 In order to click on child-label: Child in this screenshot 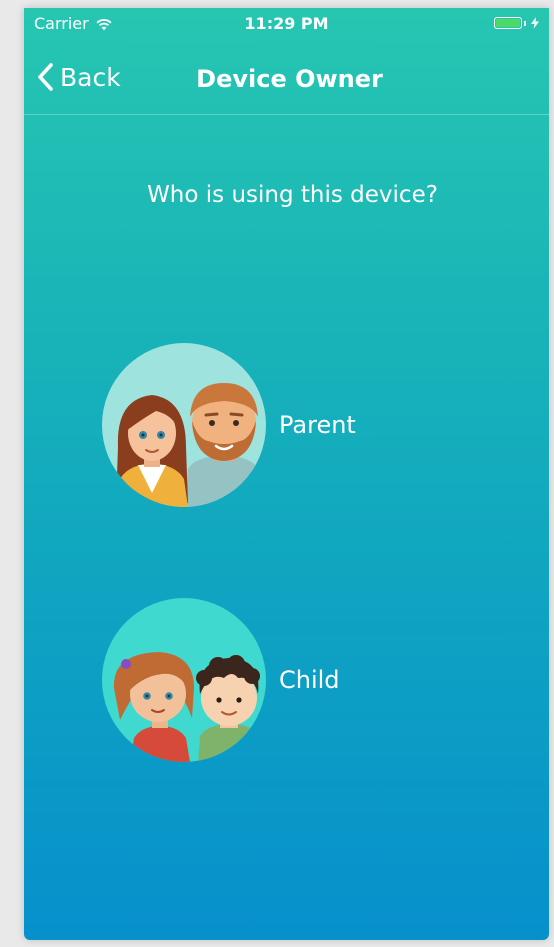, I will do `click(309, 680)`.